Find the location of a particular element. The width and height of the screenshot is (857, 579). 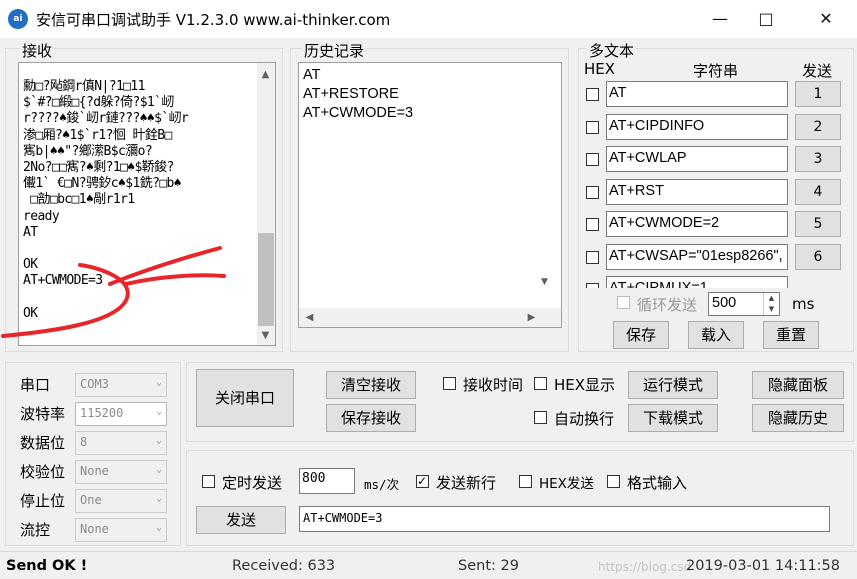

spin-arrows-icon: ▲ ▼ is located at coordinates (771, 304).